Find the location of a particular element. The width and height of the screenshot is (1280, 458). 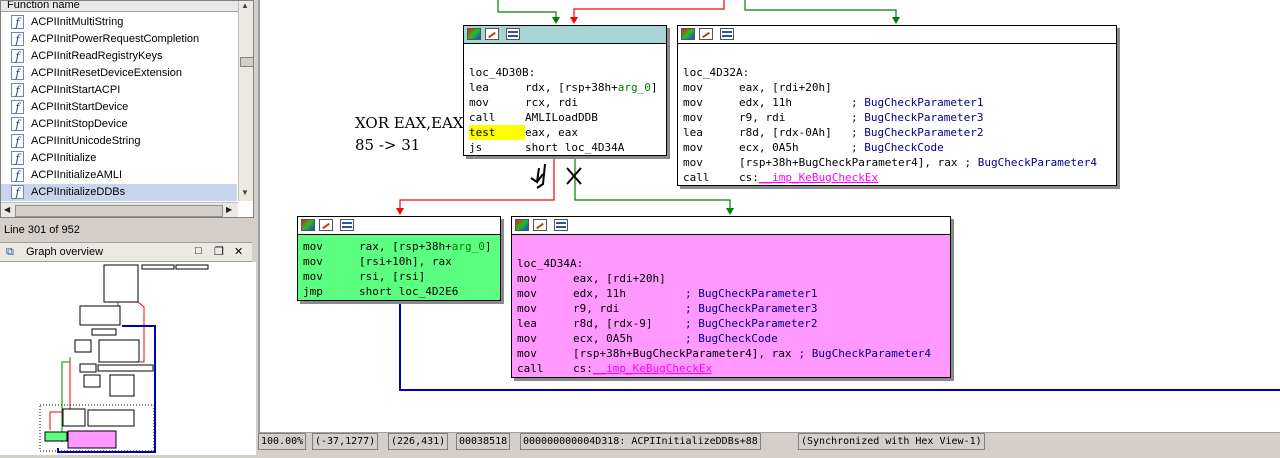

block-label: loc_4D30B: is located at coordinates (502, 72).